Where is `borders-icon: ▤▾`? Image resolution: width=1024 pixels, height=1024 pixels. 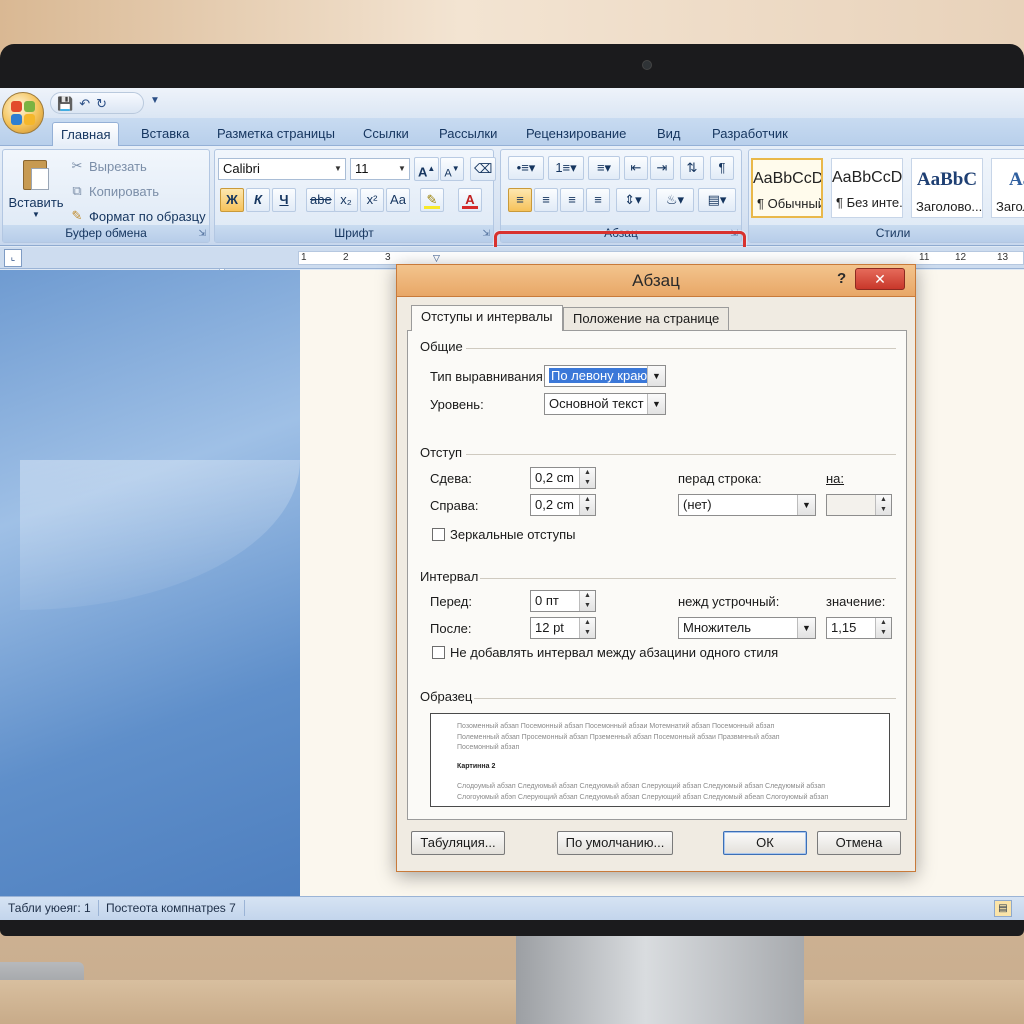
borders-icon: ▤▾ is located at coordinates (717, 200).